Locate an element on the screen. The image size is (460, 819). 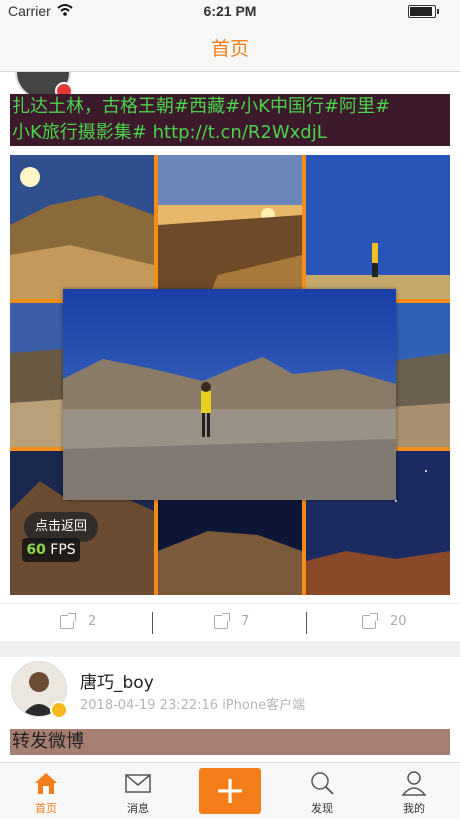
tab-home: 首页 is located at coordinates (46, 791).